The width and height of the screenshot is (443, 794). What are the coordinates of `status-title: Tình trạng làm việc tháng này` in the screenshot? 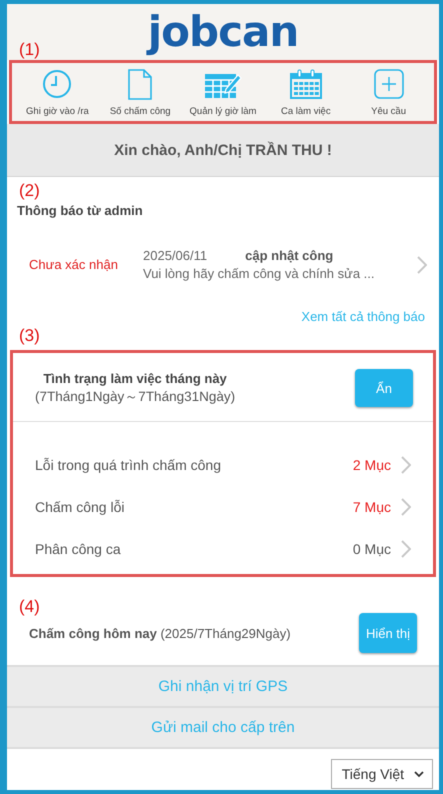 It's located at (135, 378).